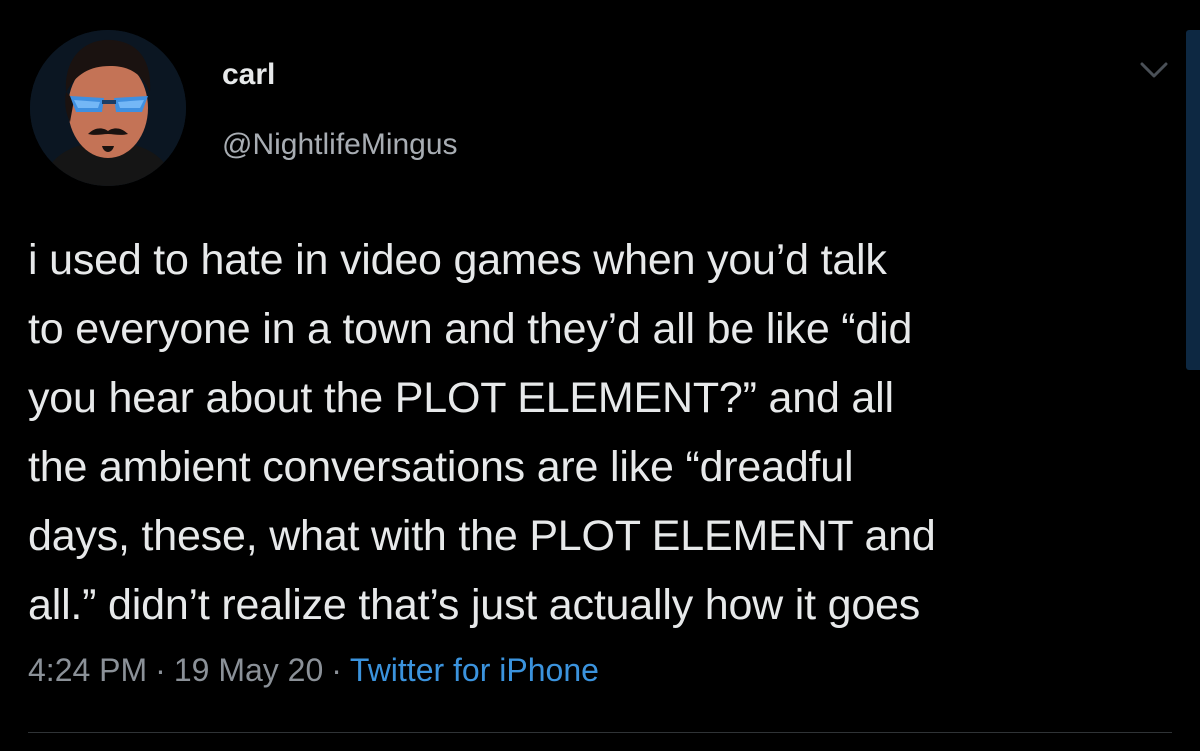 The width and height of the screenshot is (1200, 751). I want to click on tweet-meta: 4:24 PM · 19 May 20 · Twitter for iPhone, so click(313, 670).